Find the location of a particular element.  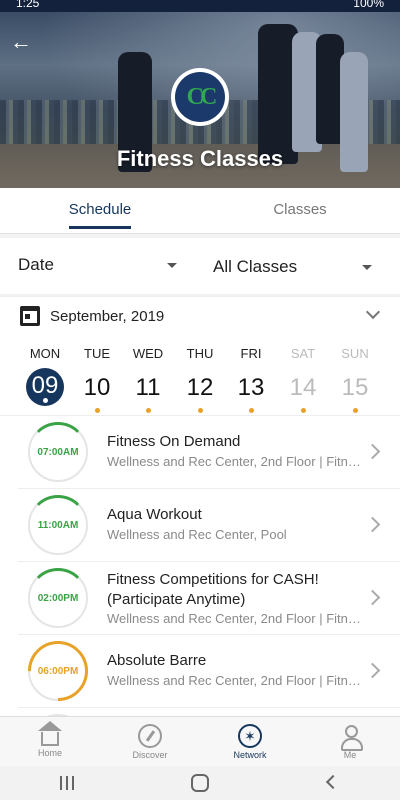

back-chevron-icon is located at coordinates (333, 782).